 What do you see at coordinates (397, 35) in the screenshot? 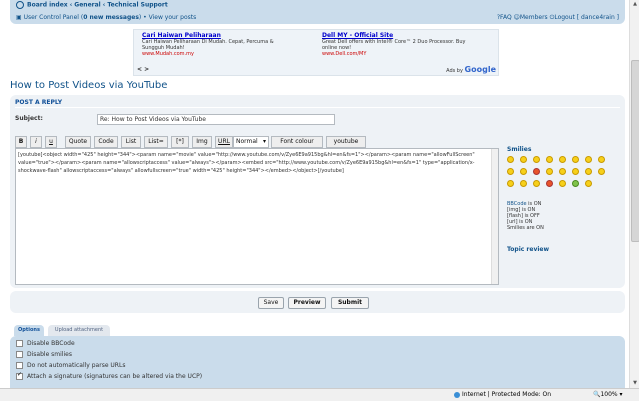
I see `ad-title: Dell MY - Official Site` at bounding box center [397, 35].